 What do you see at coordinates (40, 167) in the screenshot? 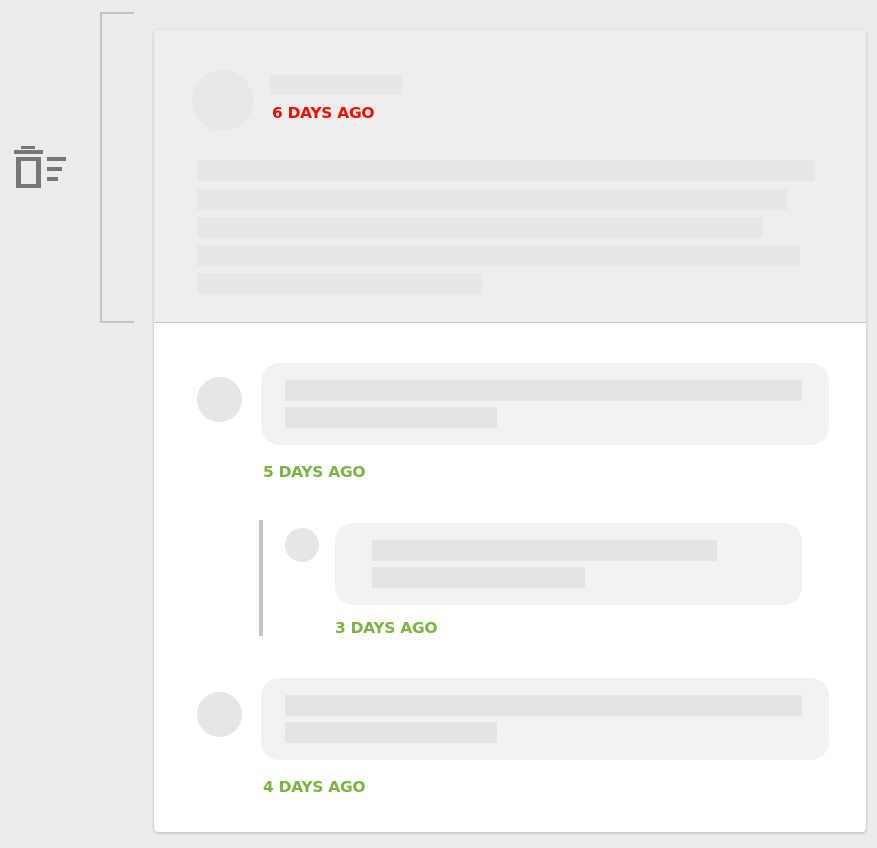
I see `trash-list-icon` at bounding box center [40, 167].